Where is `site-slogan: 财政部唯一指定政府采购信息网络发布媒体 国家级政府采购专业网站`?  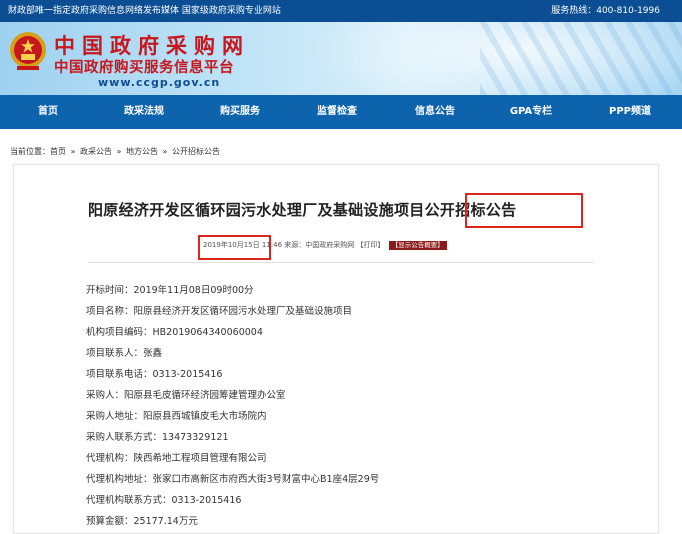
site-slogan: 财政部唯一指定政府采购信息网络发布媒体 国家级政府采购专业网站 is located at coordinates (144, 11).